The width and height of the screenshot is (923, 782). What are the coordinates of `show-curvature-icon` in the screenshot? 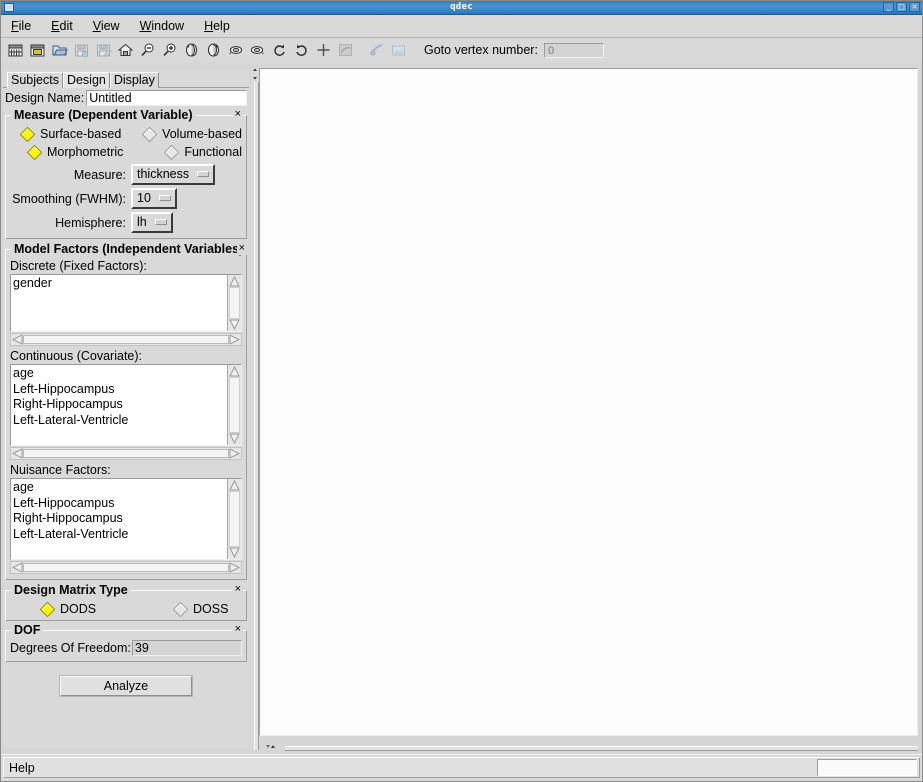 It's located at (345, 50).